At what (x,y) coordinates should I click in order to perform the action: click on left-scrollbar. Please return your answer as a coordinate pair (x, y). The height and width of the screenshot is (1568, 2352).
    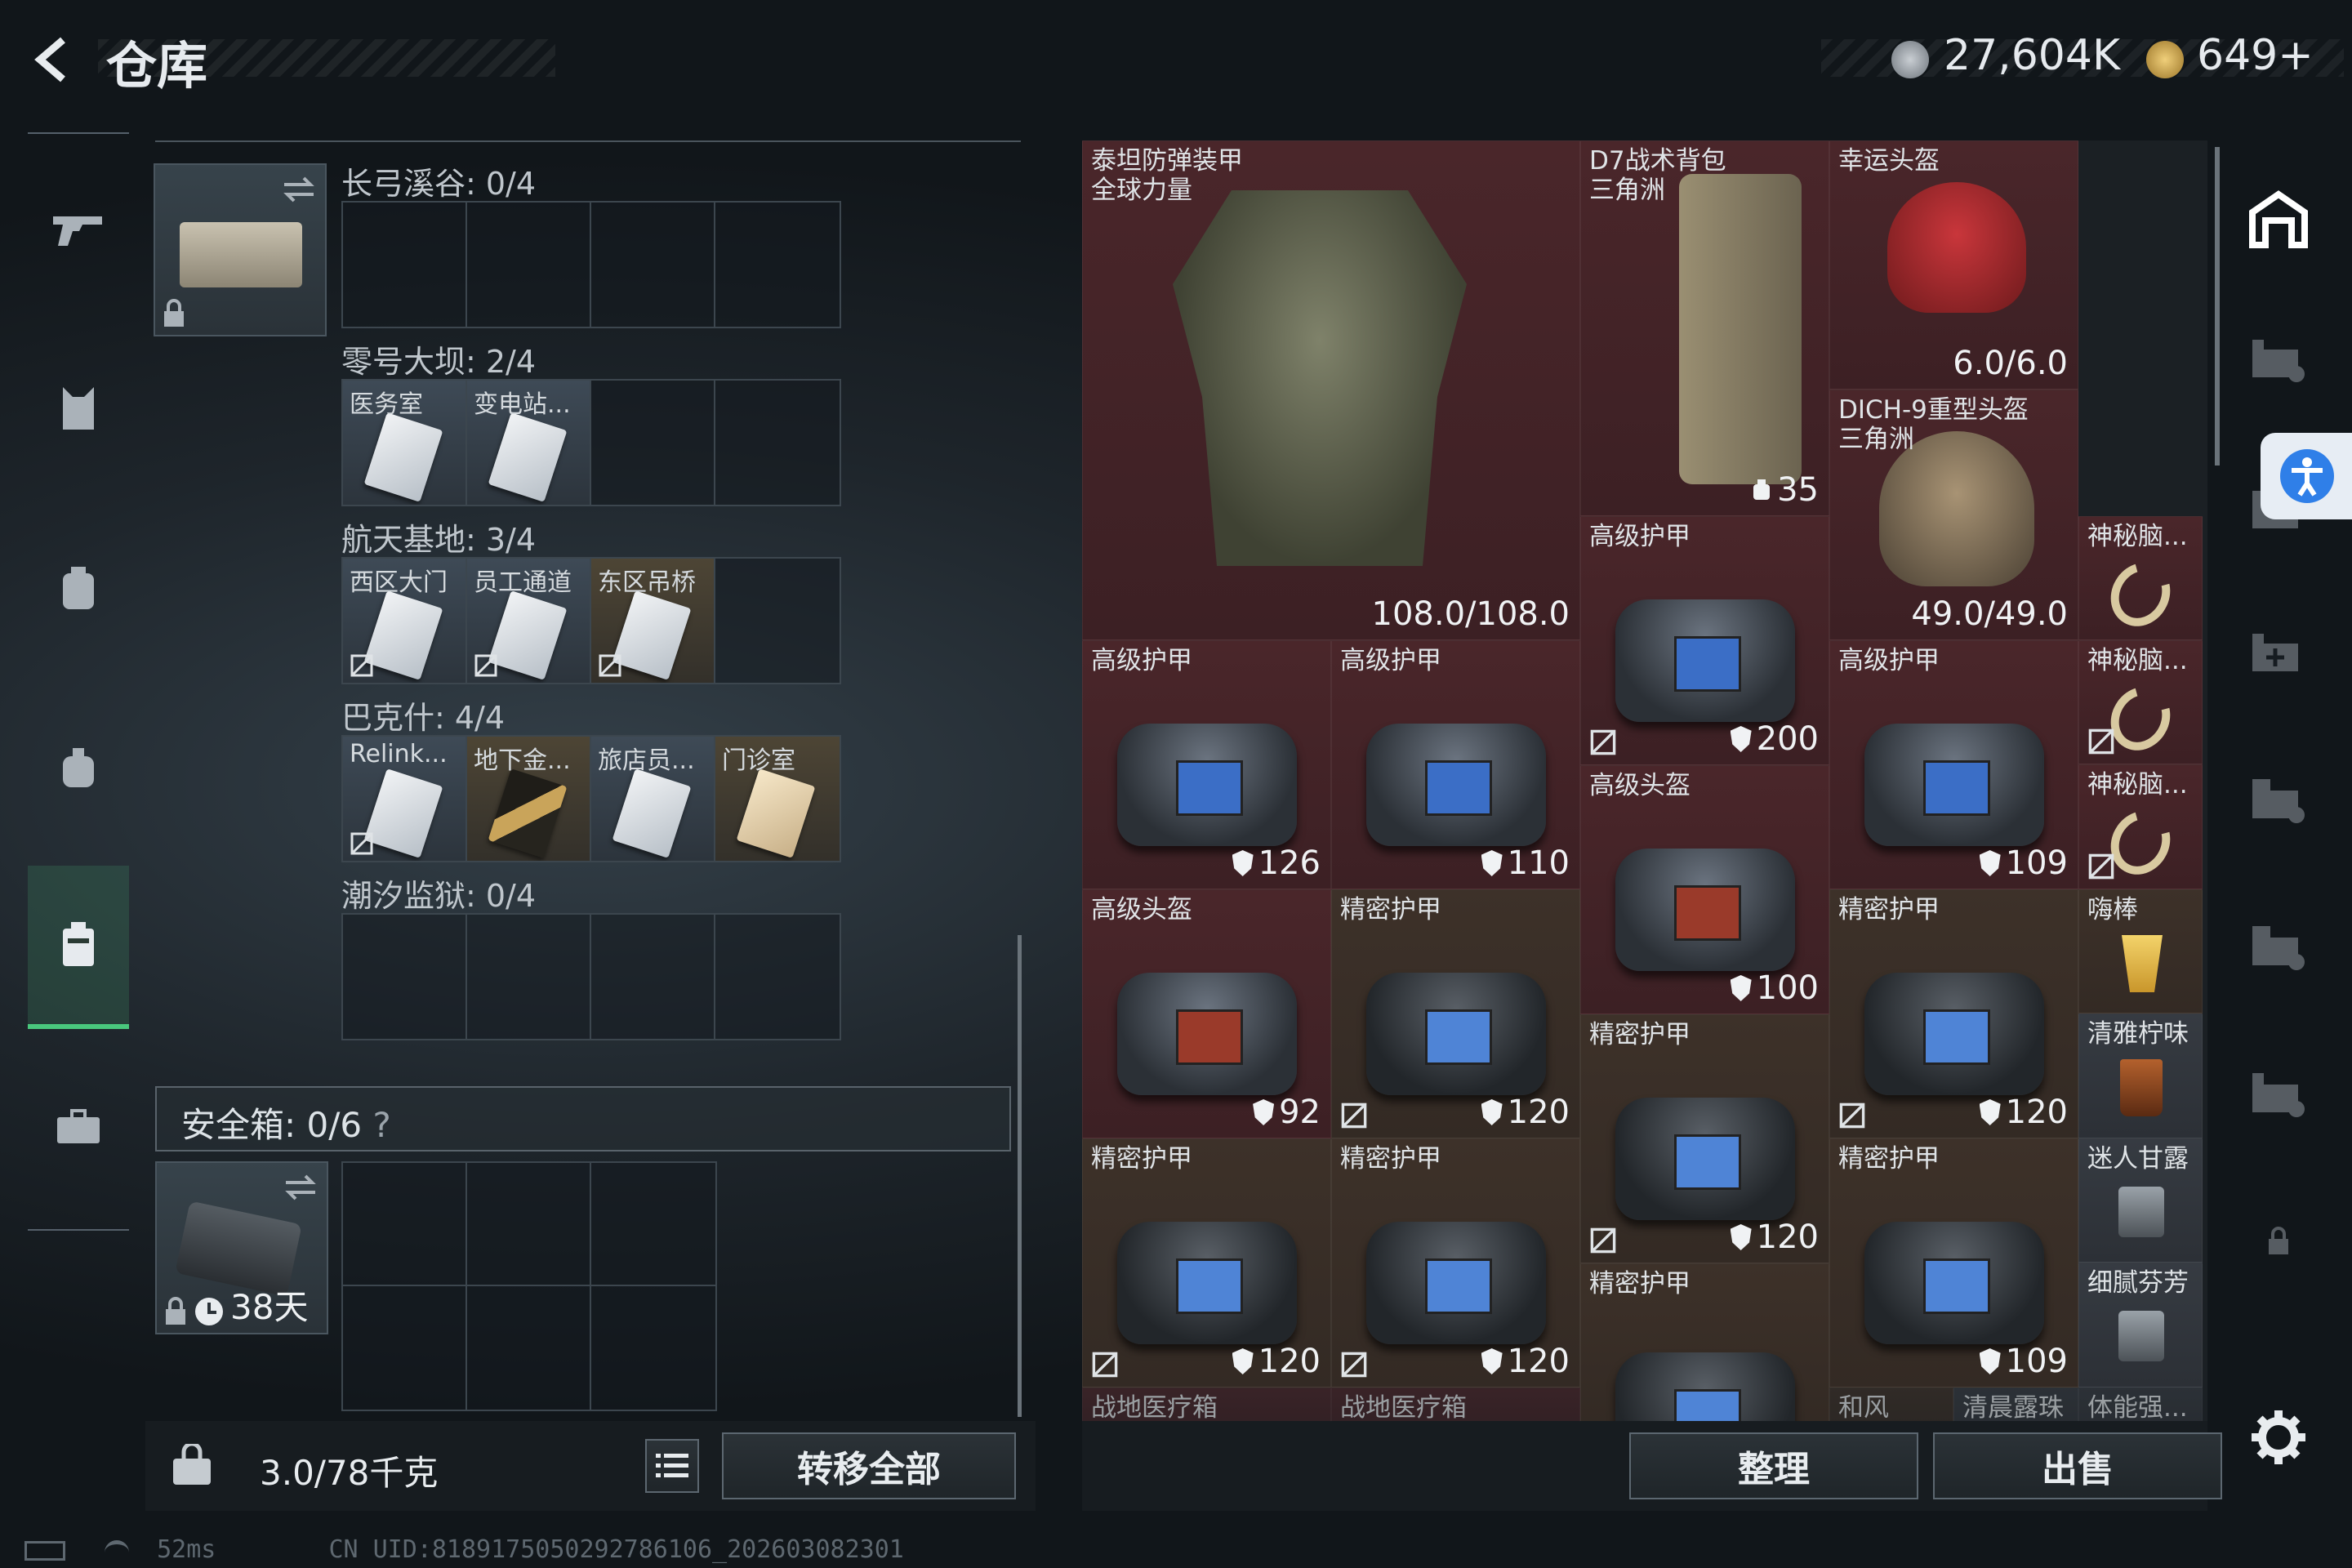
    Looking at the image, I should click on (1020, 1176).